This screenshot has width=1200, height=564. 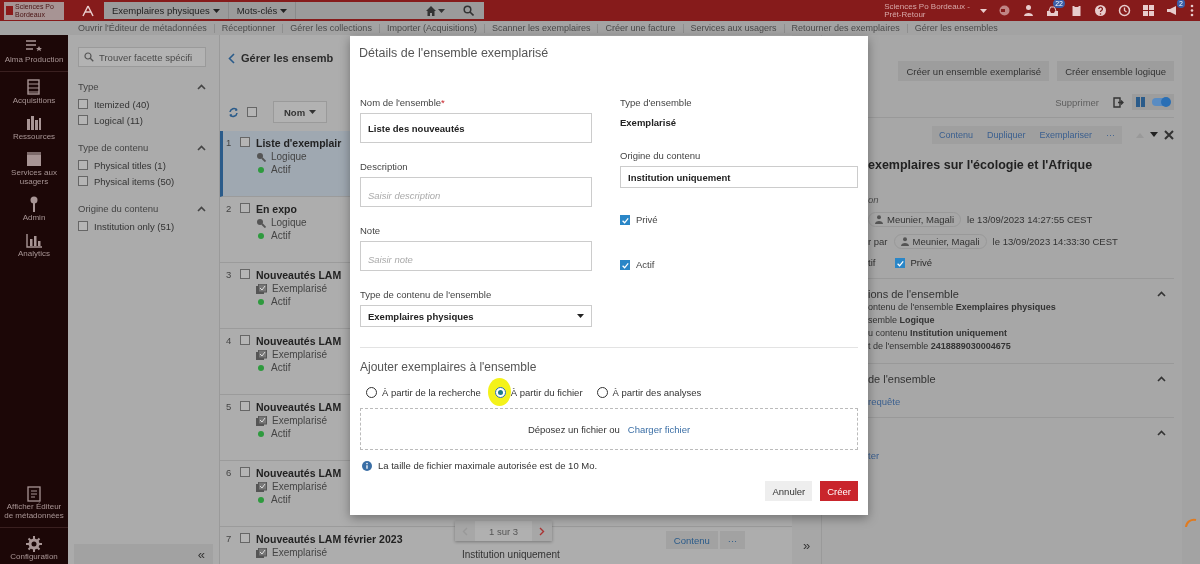 I want to click on expand-button: », so click(x=806, y=545).